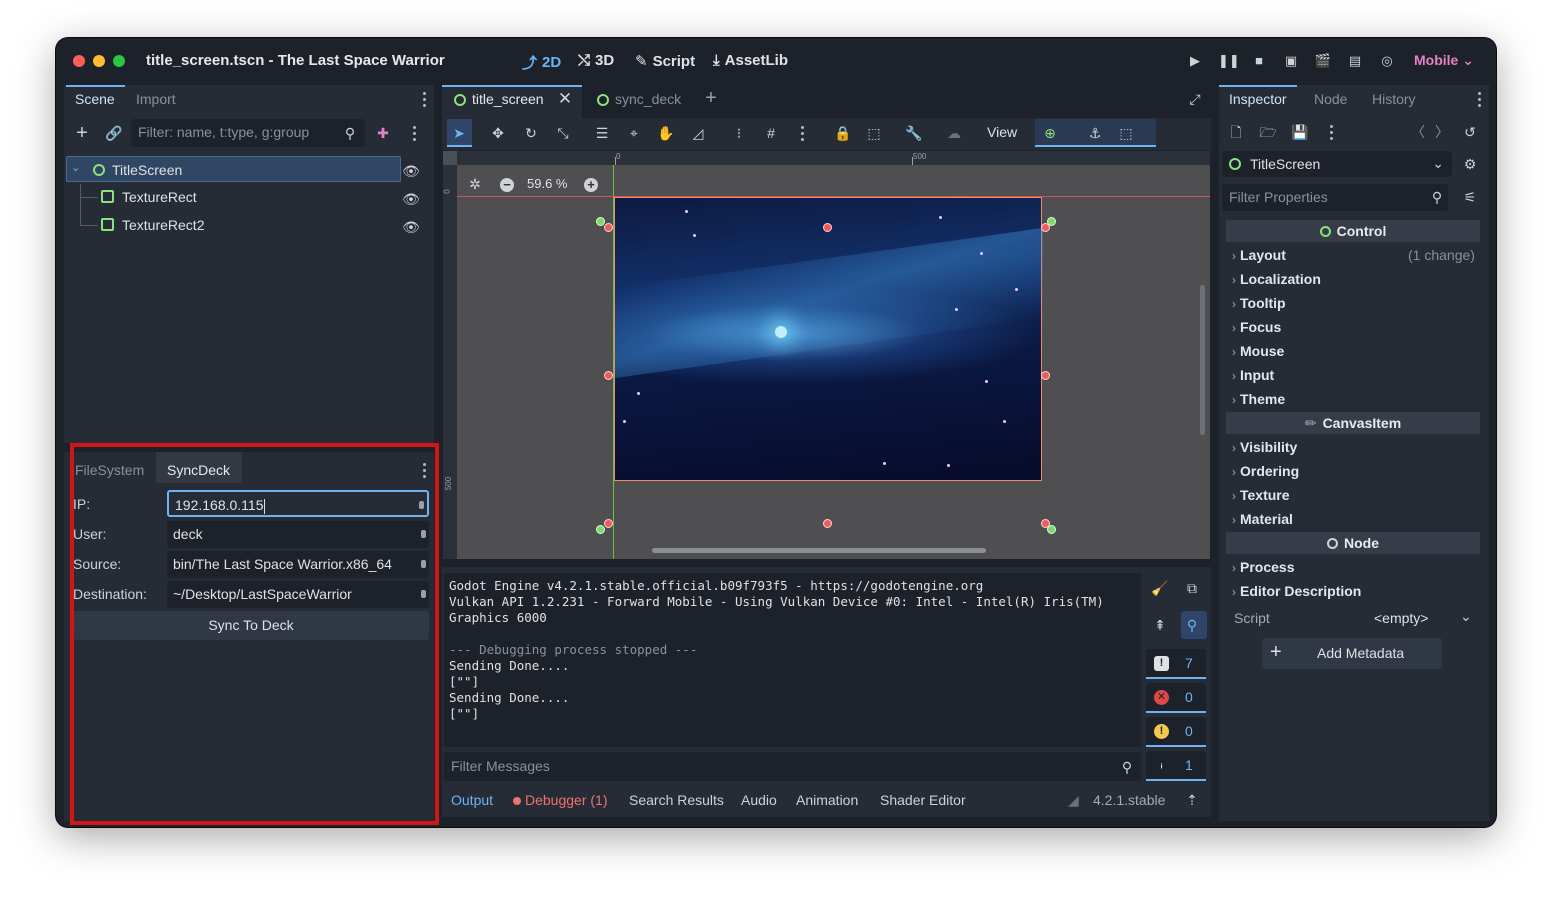 This screenshot has height=902, width=1552. What do you see at coordinates (565, 99) in the screenshot?
I see `close-tab-icon: ✕` at bounding box center [565, 99].